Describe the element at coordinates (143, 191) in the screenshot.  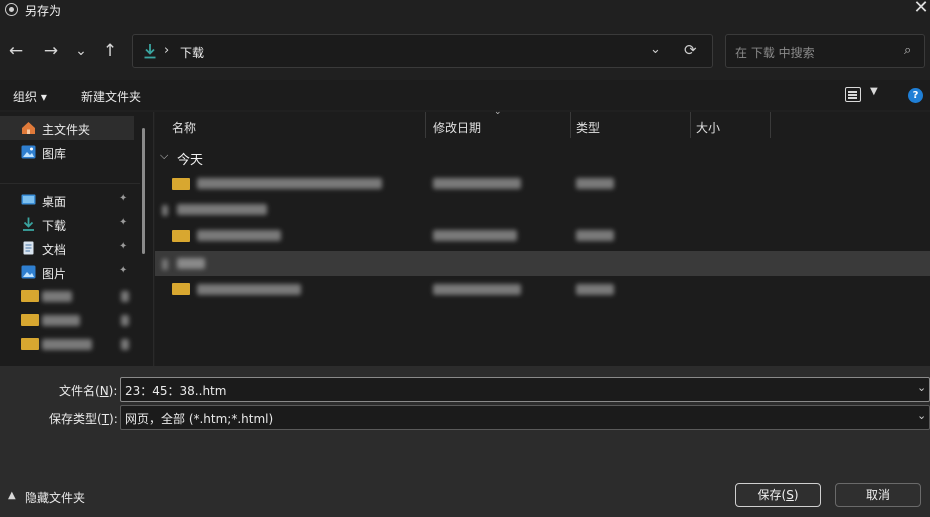
I see `sidebar-scrollbar` at that location.